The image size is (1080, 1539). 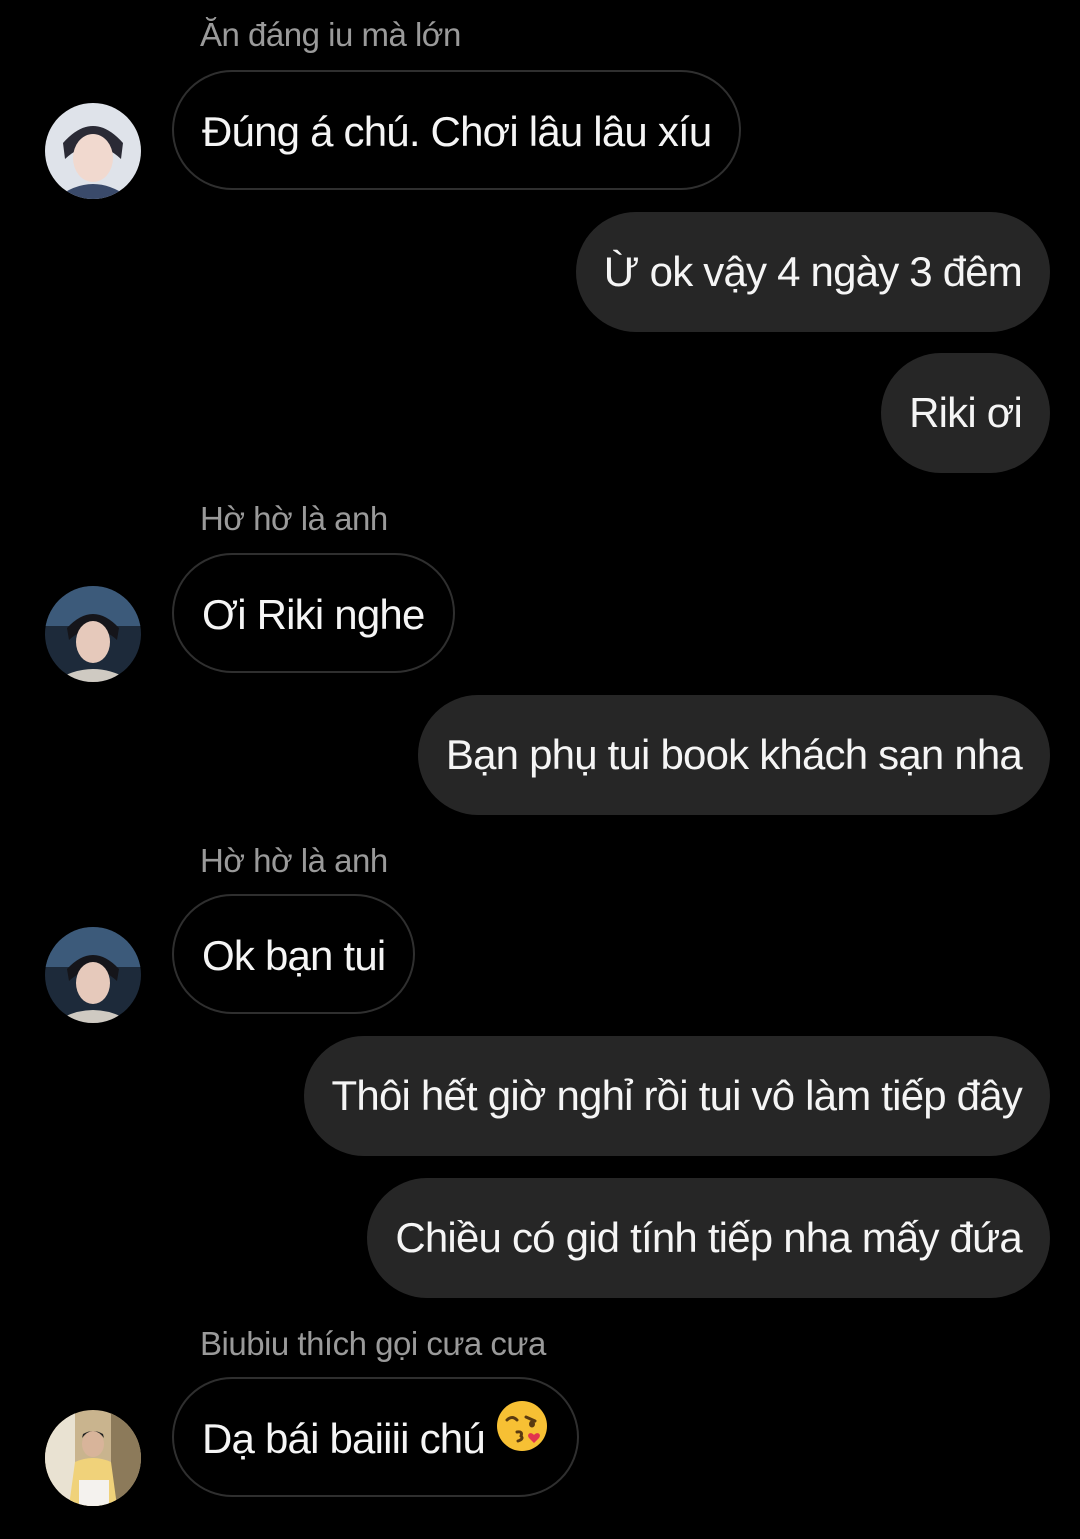 What do you see at coordinates (708, 1238) in the screenshot?
I see `outgoing-message-bubble: Chiều có gid tính tiếp nha mấy đứa` at bounding box center [708, 1238].